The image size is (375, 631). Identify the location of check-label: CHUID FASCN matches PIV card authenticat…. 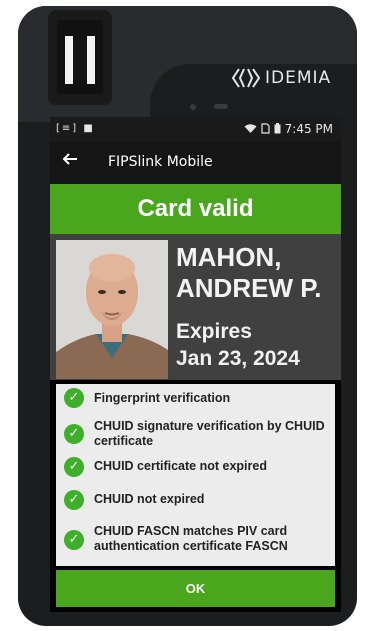
(191, 538).